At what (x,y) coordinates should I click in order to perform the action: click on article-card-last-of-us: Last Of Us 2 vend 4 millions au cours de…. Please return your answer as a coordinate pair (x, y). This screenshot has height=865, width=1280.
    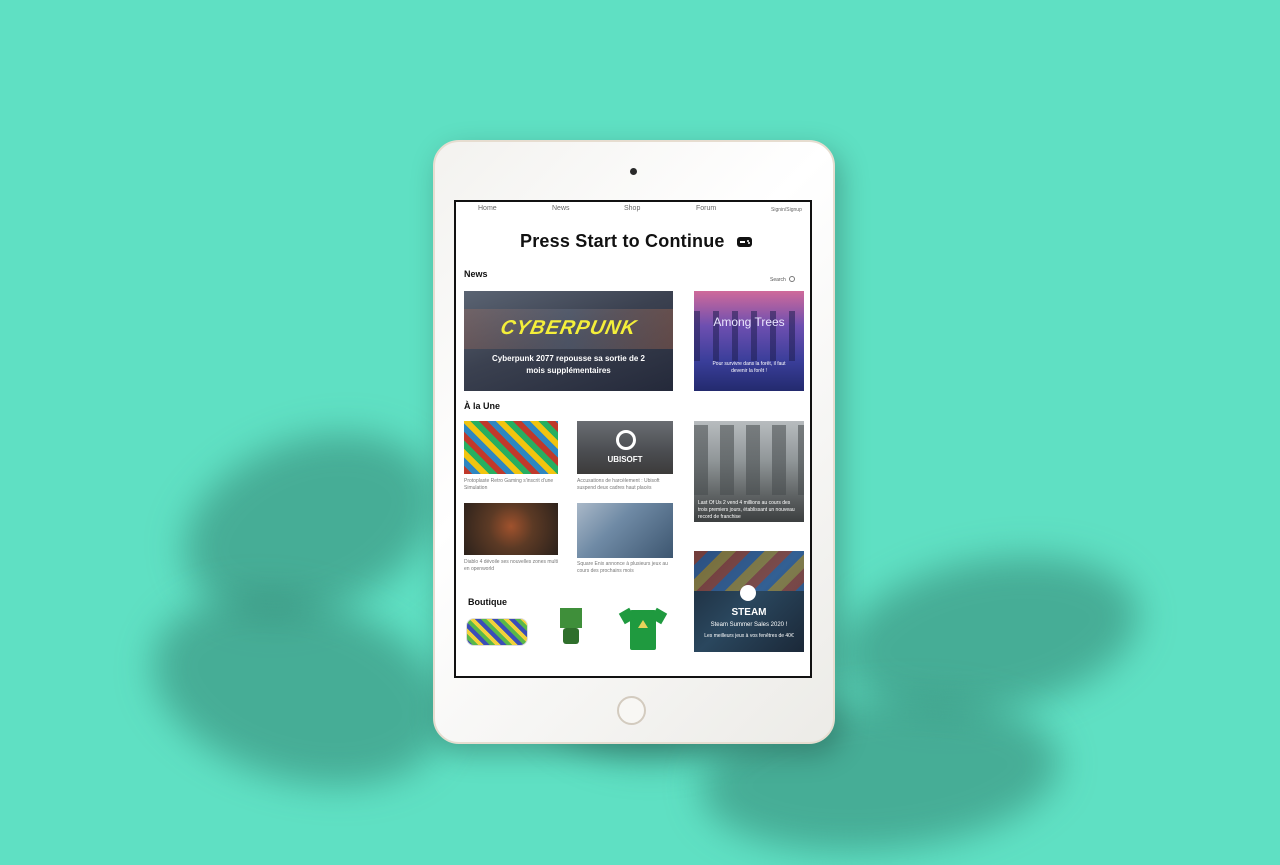
    Looking at the image, I should click on (749, 471).